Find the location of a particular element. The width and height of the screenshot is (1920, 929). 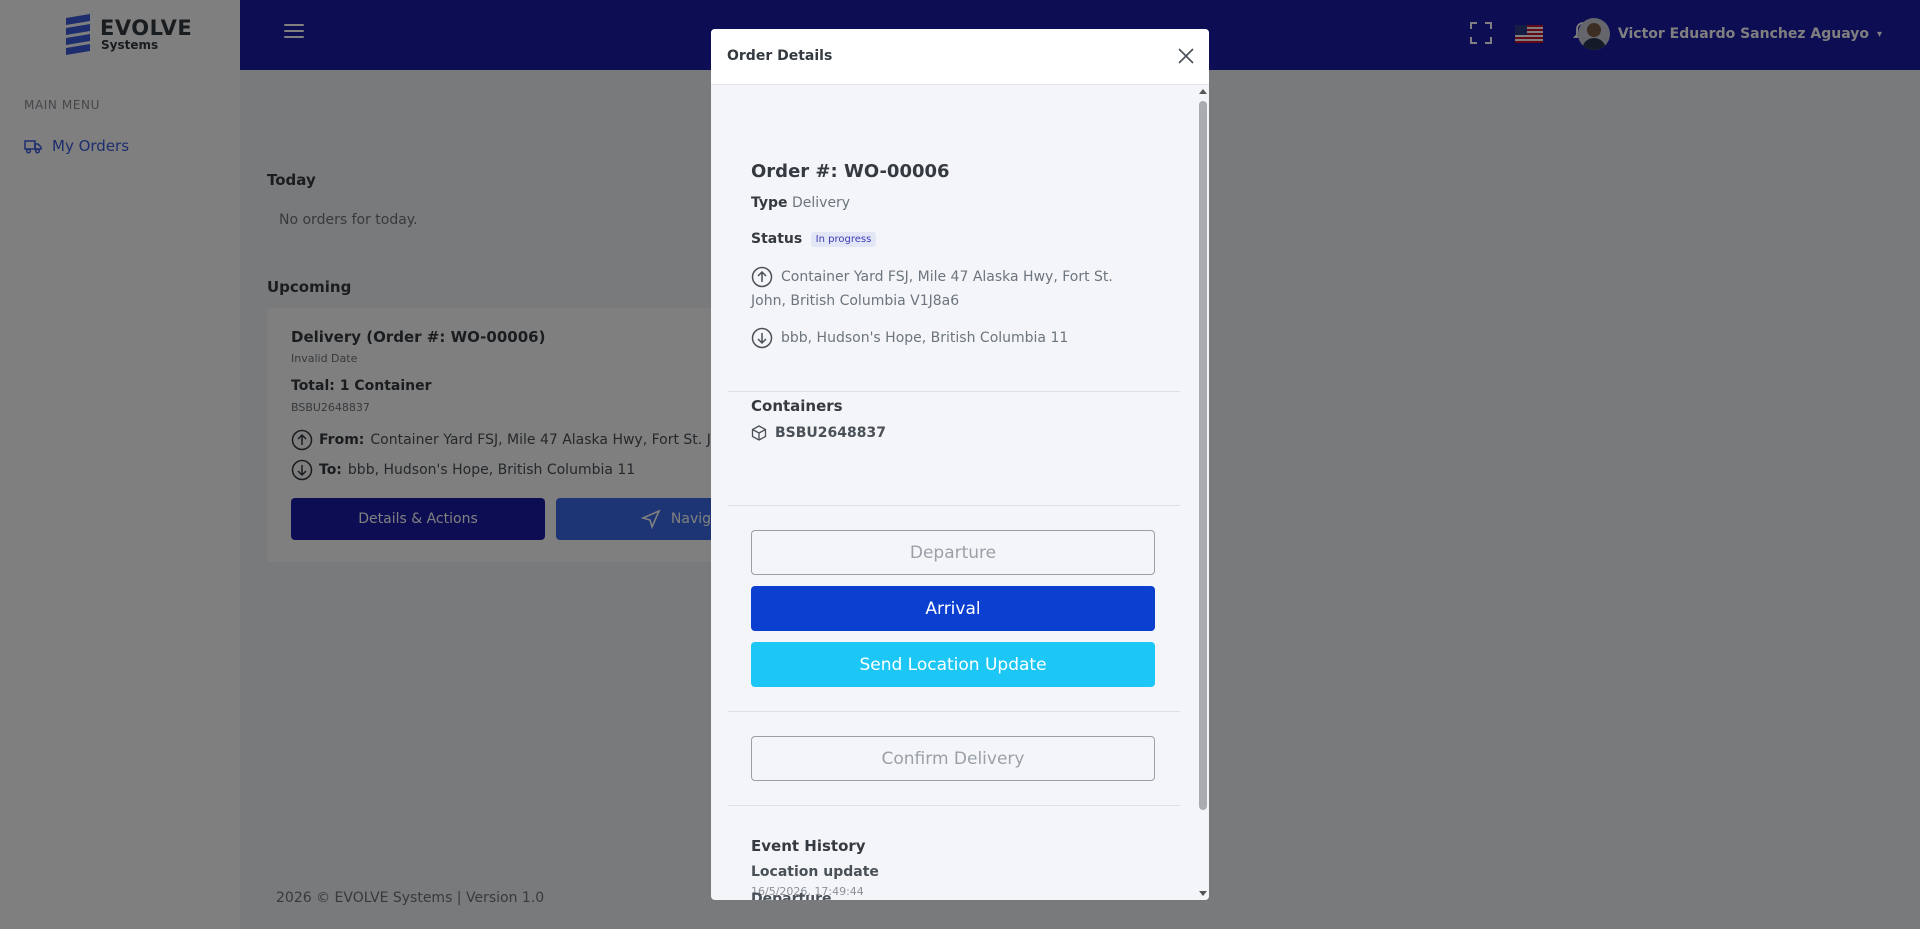

modal-scrollbar is located at coordinates (1203, 492).